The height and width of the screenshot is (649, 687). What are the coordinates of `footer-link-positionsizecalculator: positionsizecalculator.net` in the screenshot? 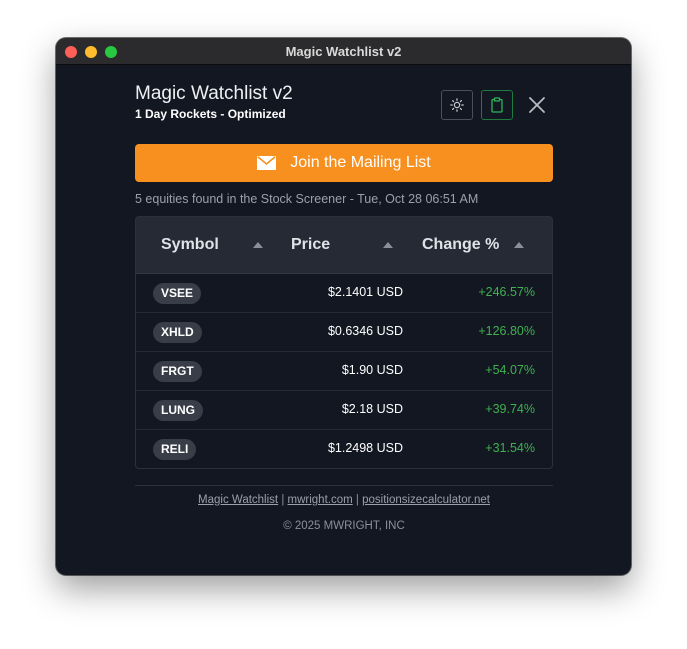 It's located at (426, 500).